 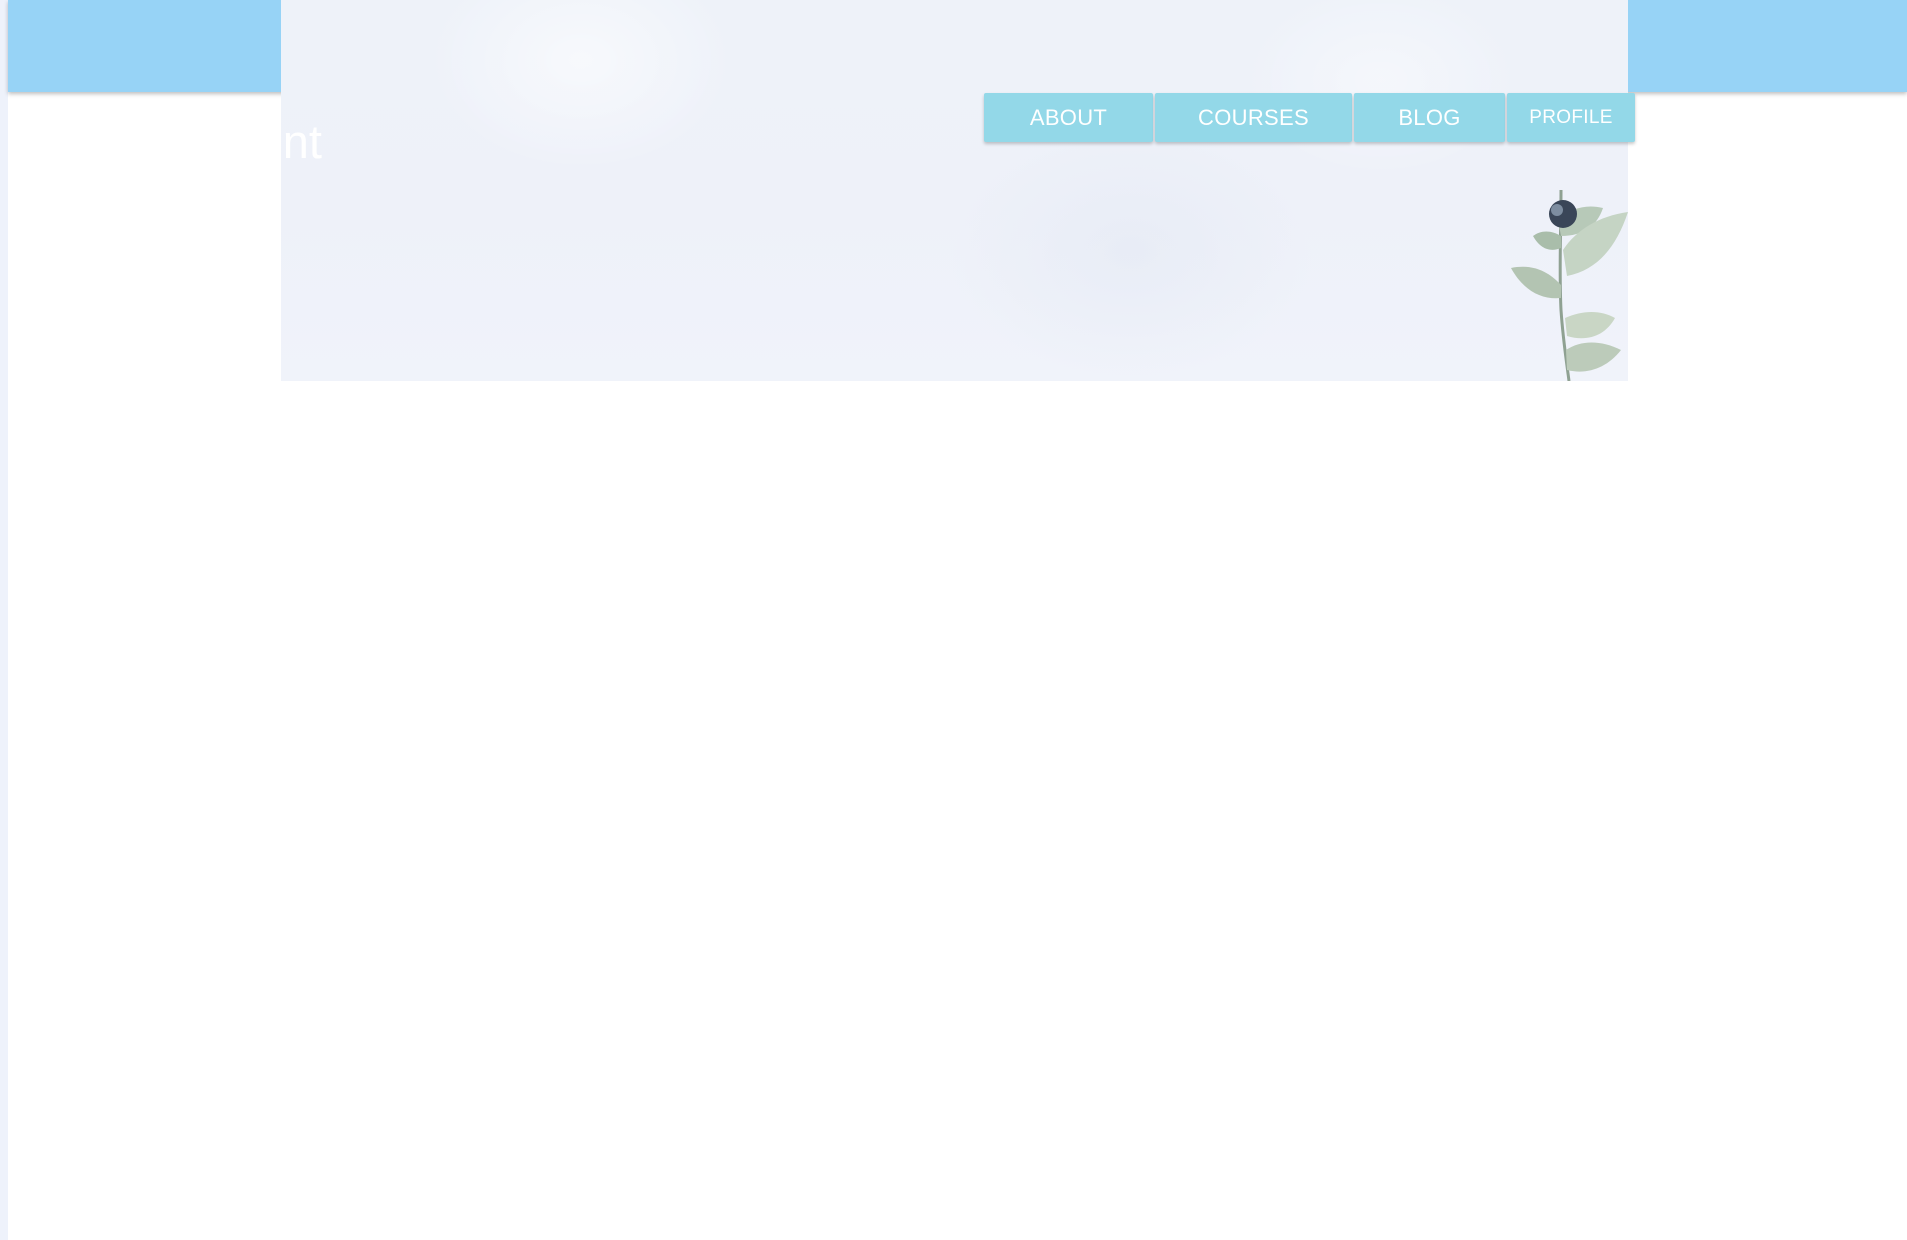 I want to click on main-nav: ABOUT COURSES BLOG PROFILE, so click(x=1309, y=117).